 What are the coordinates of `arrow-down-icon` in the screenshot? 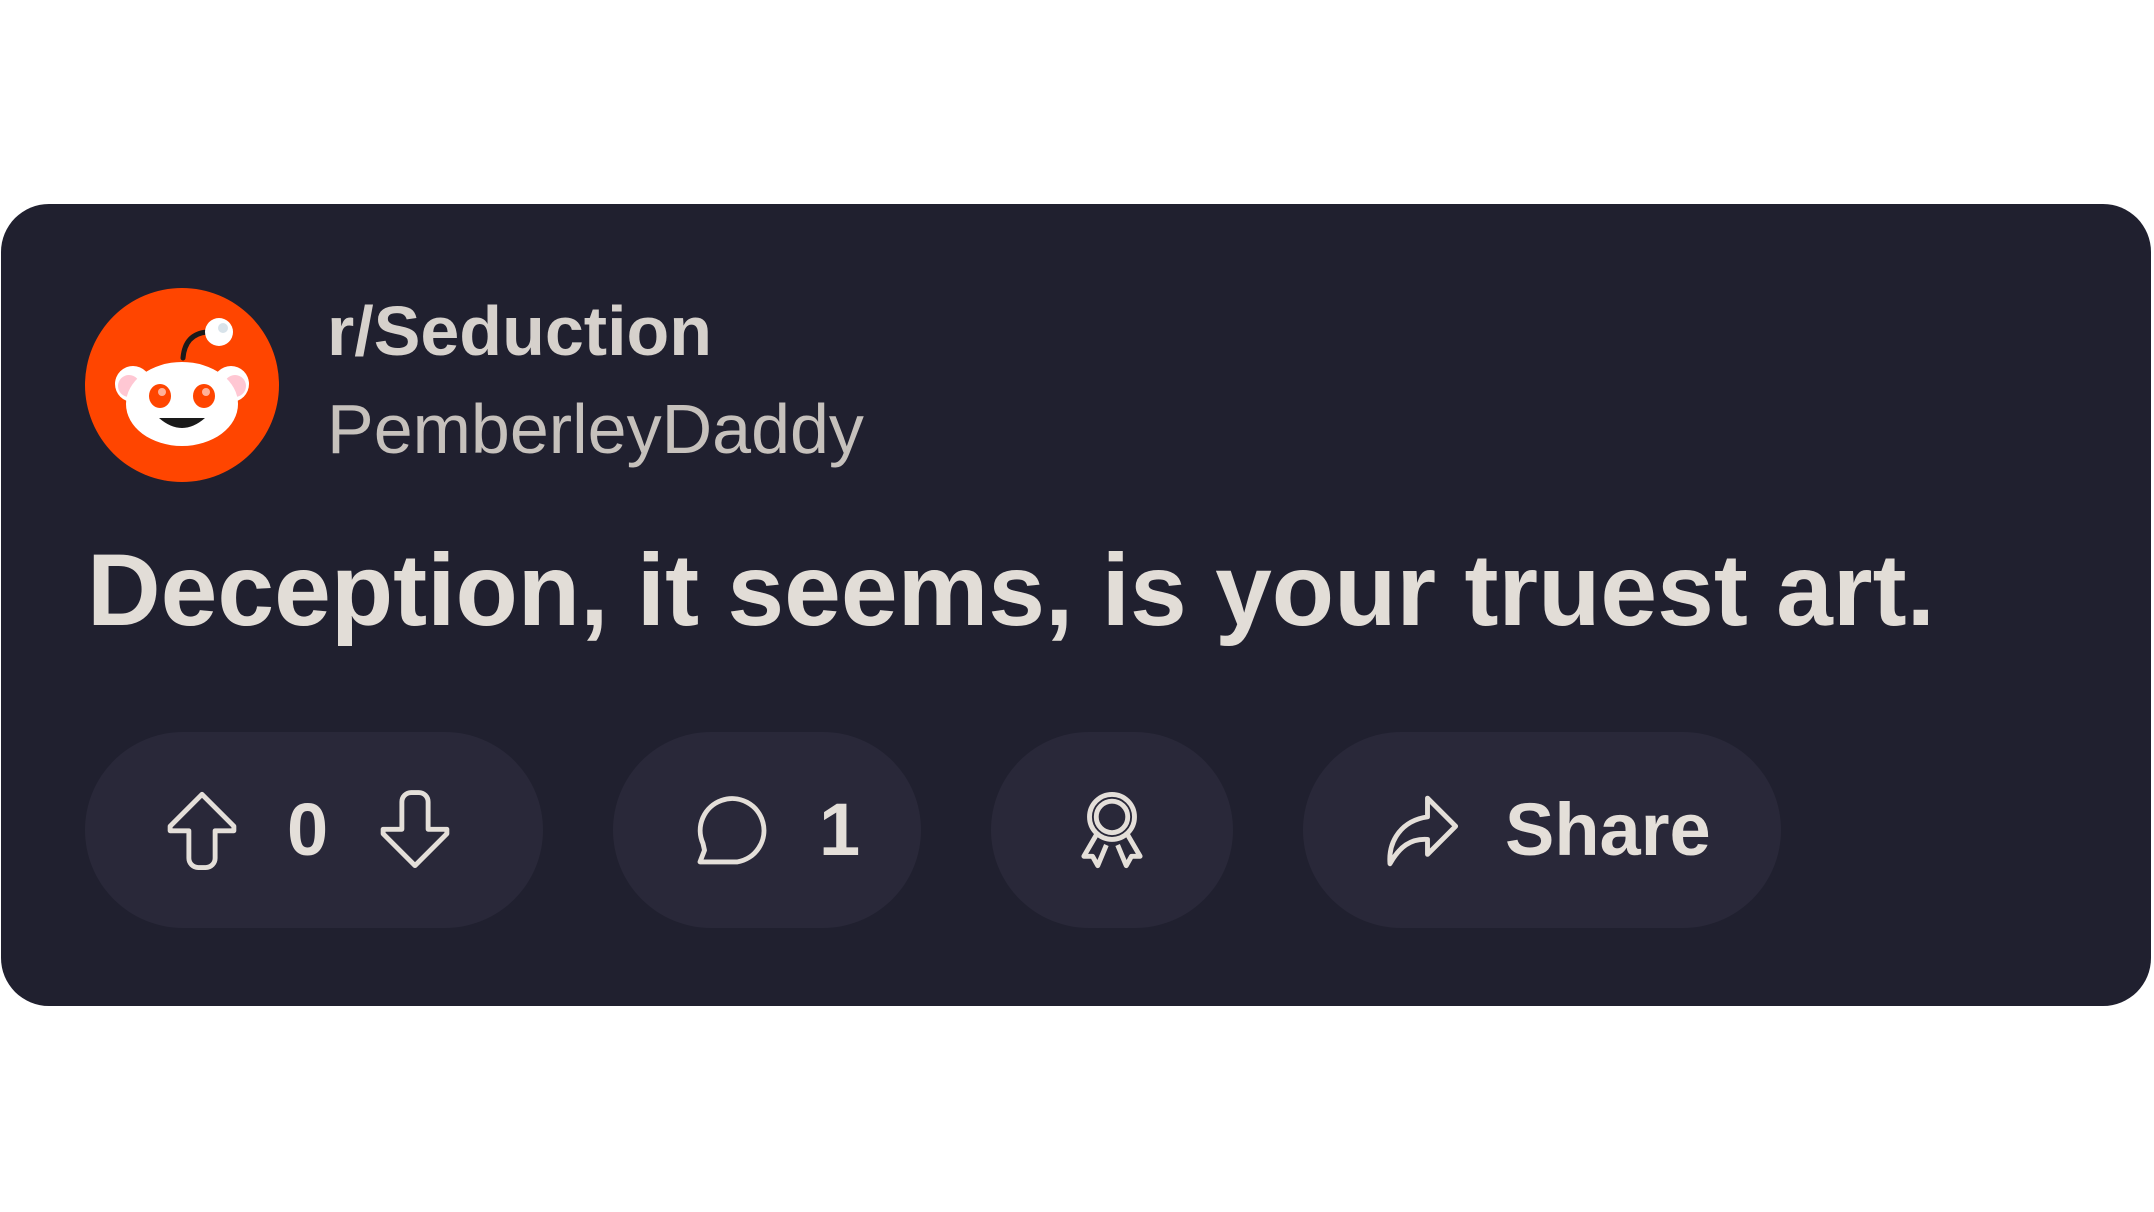 It's located at (415, 830).